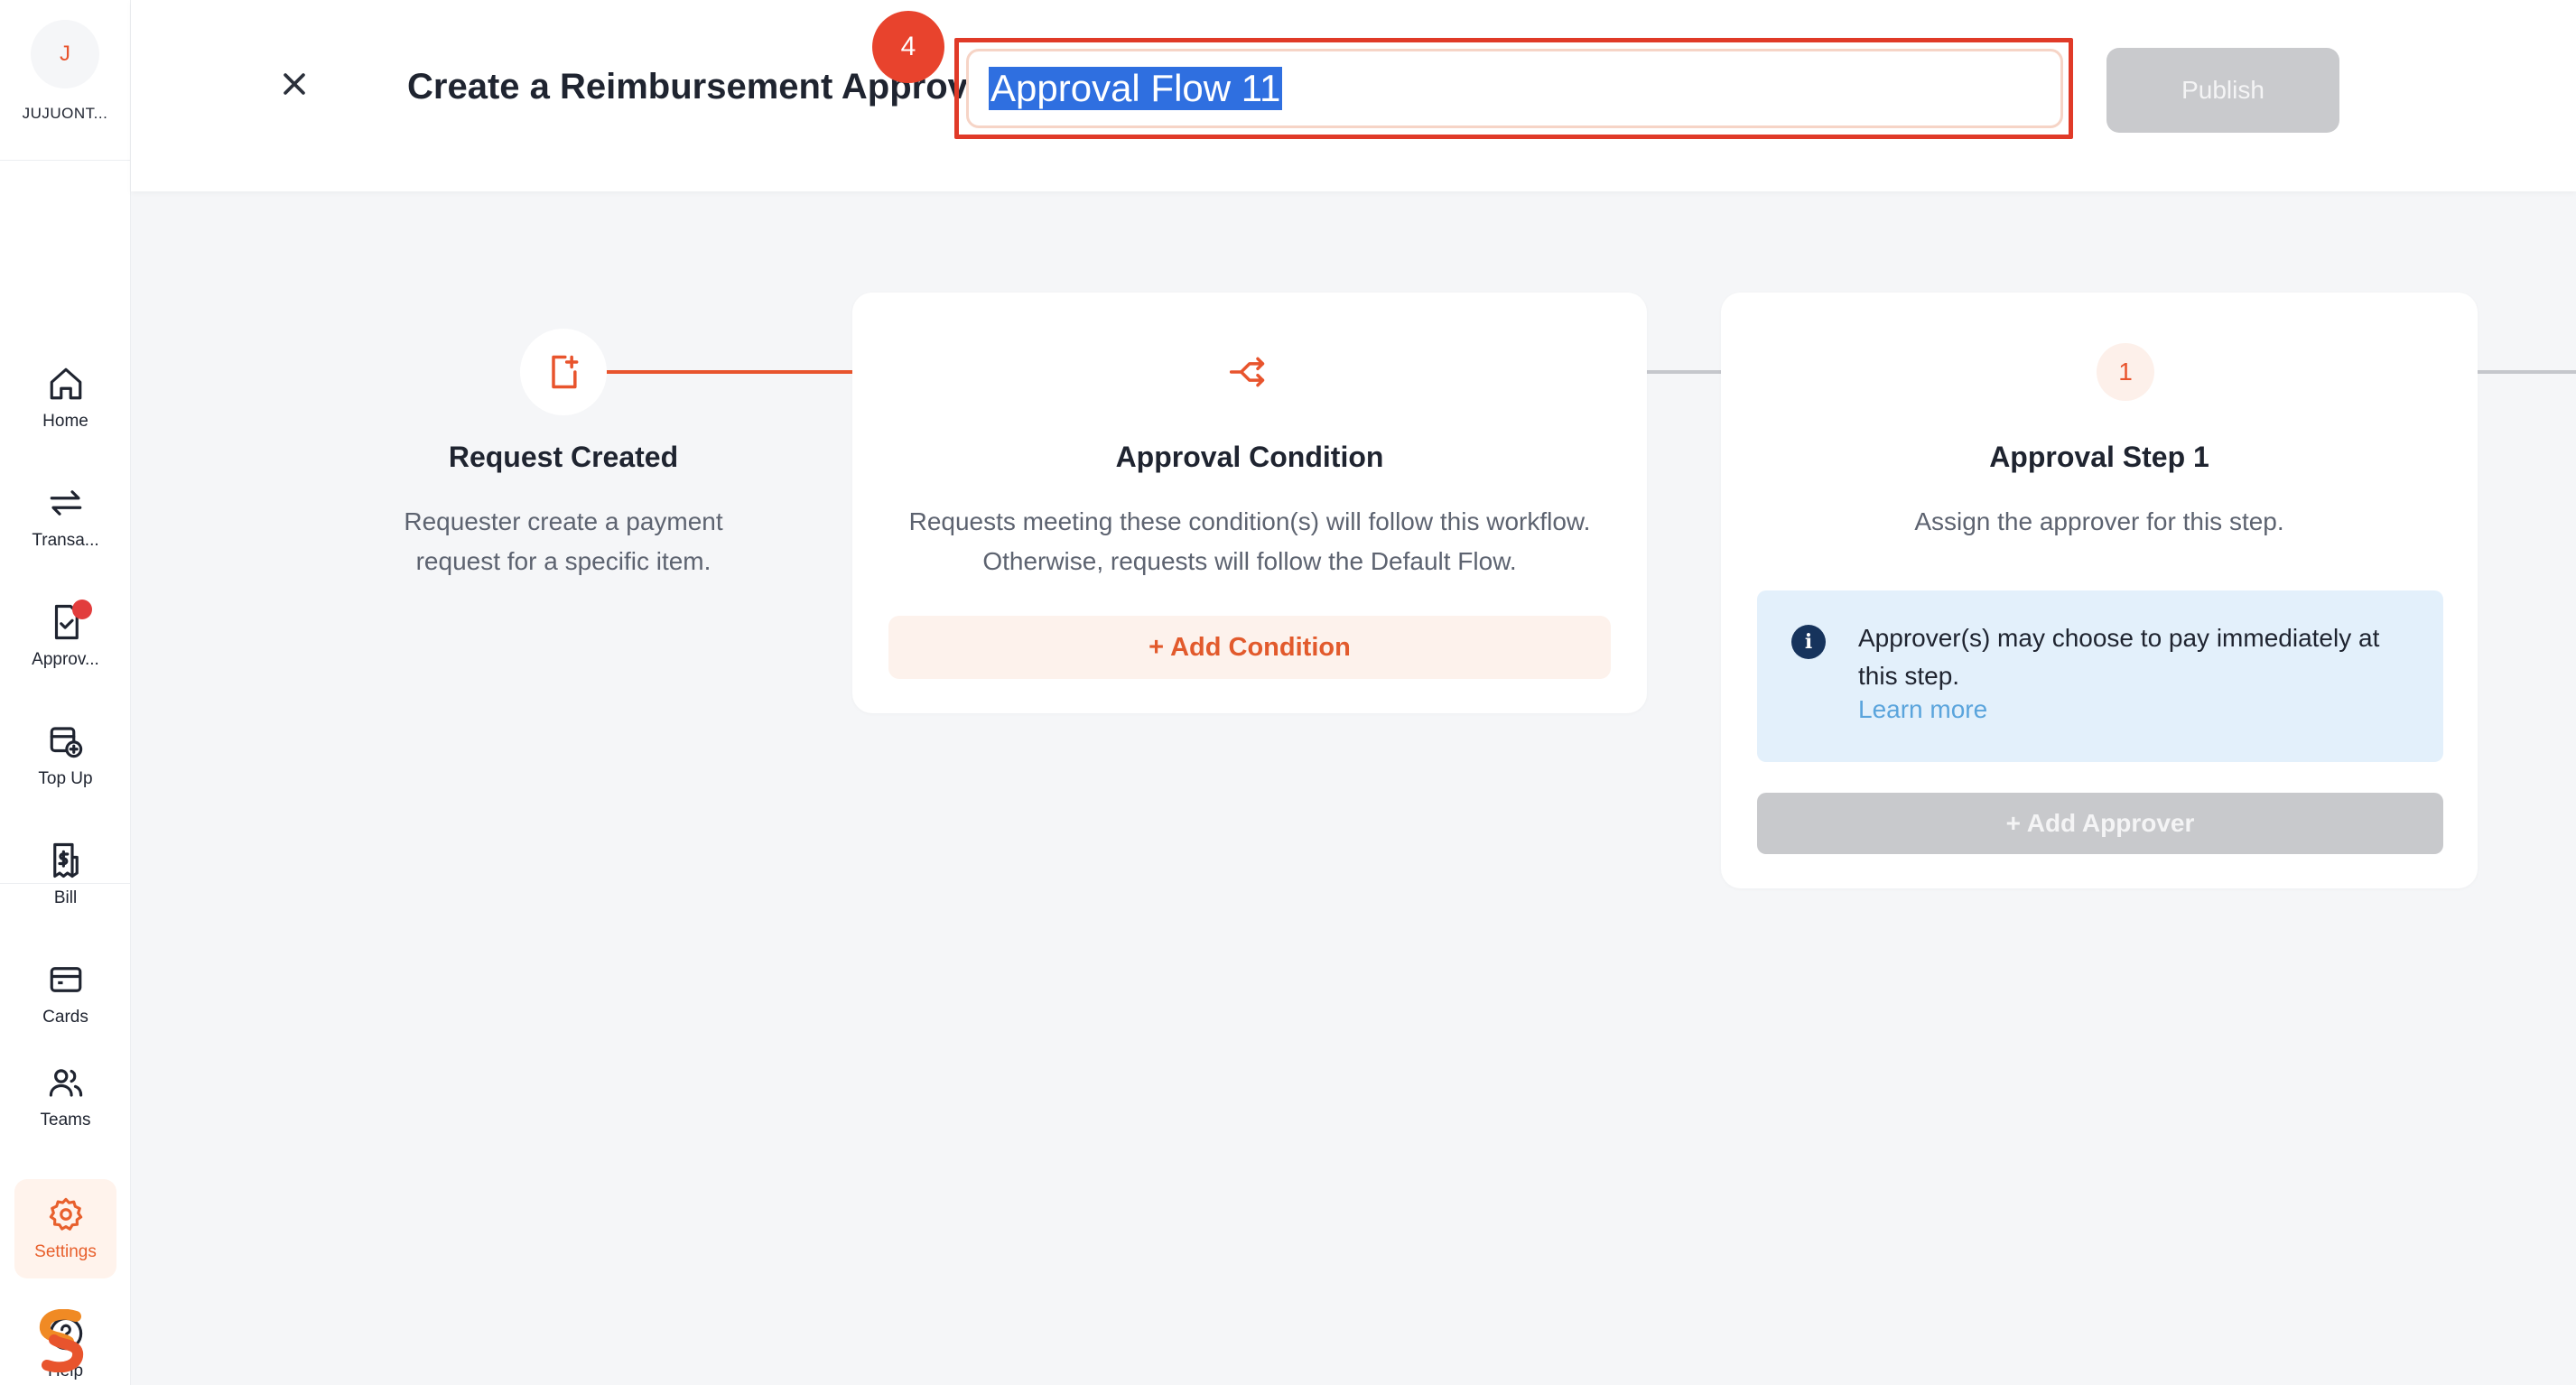 This screenshot has width=2576, height=1385. Describe the element at coordinates (65, 1120) in the screenshot. I see `sidebar-item-label: Teams` at that location.